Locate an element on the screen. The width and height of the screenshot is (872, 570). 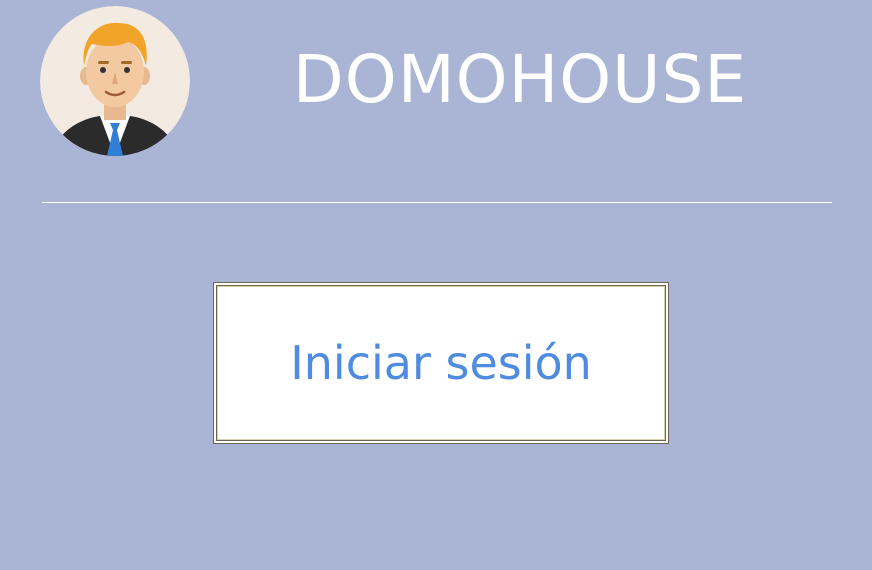
avatar is located at coordinates (115, 81).